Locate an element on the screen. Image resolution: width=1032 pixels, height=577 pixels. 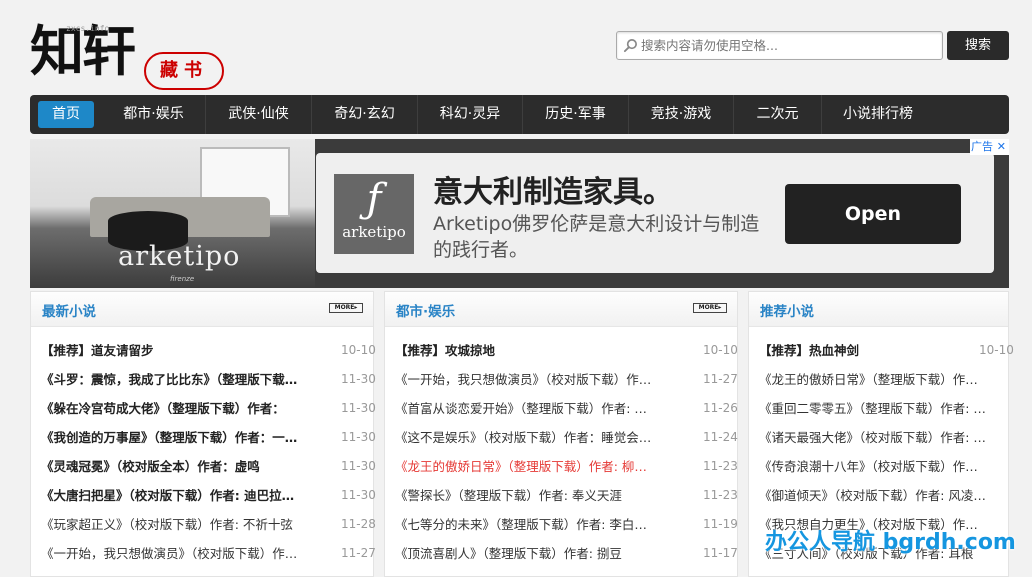
nav-fantasy: 奇幻·玄幻 is located at coordinates (365, 114).